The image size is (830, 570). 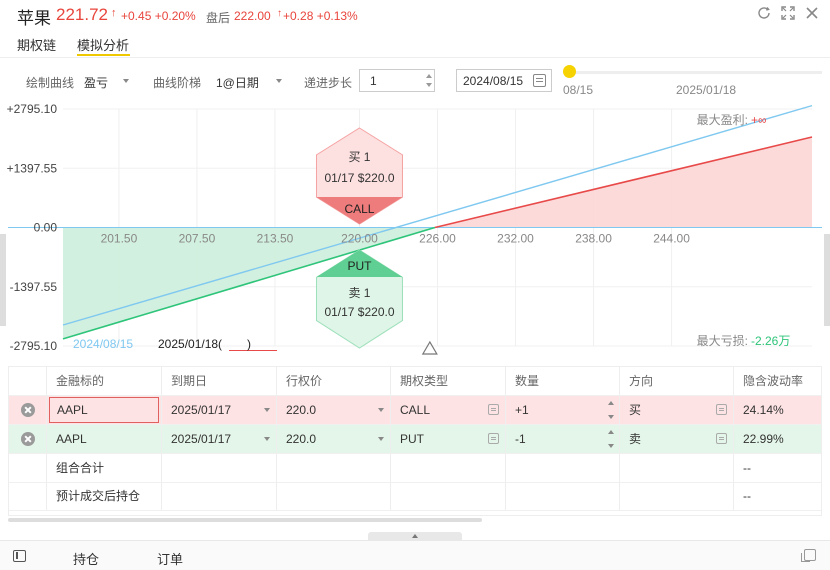 I want to click on calendar-icon, so click(x=539, y=80).